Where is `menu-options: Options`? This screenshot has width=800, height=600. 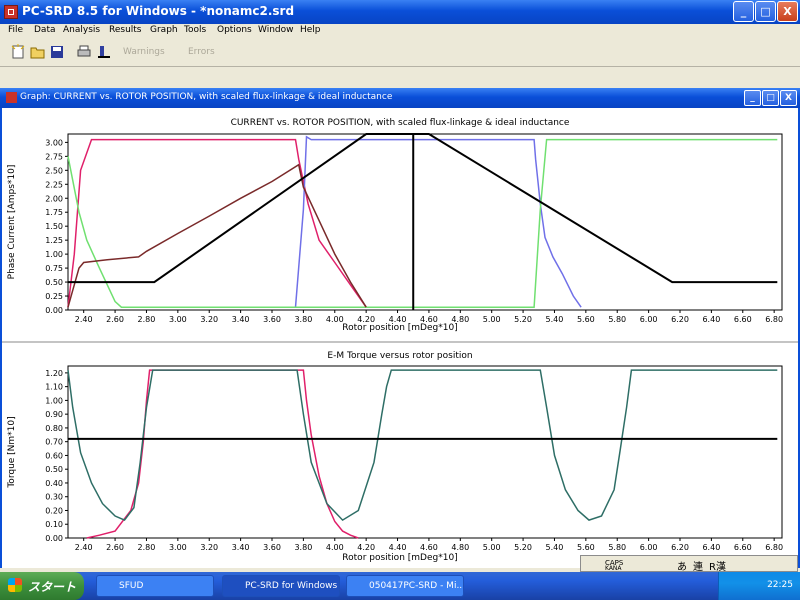 menu-options: Options is located at coordinates (234, 30).